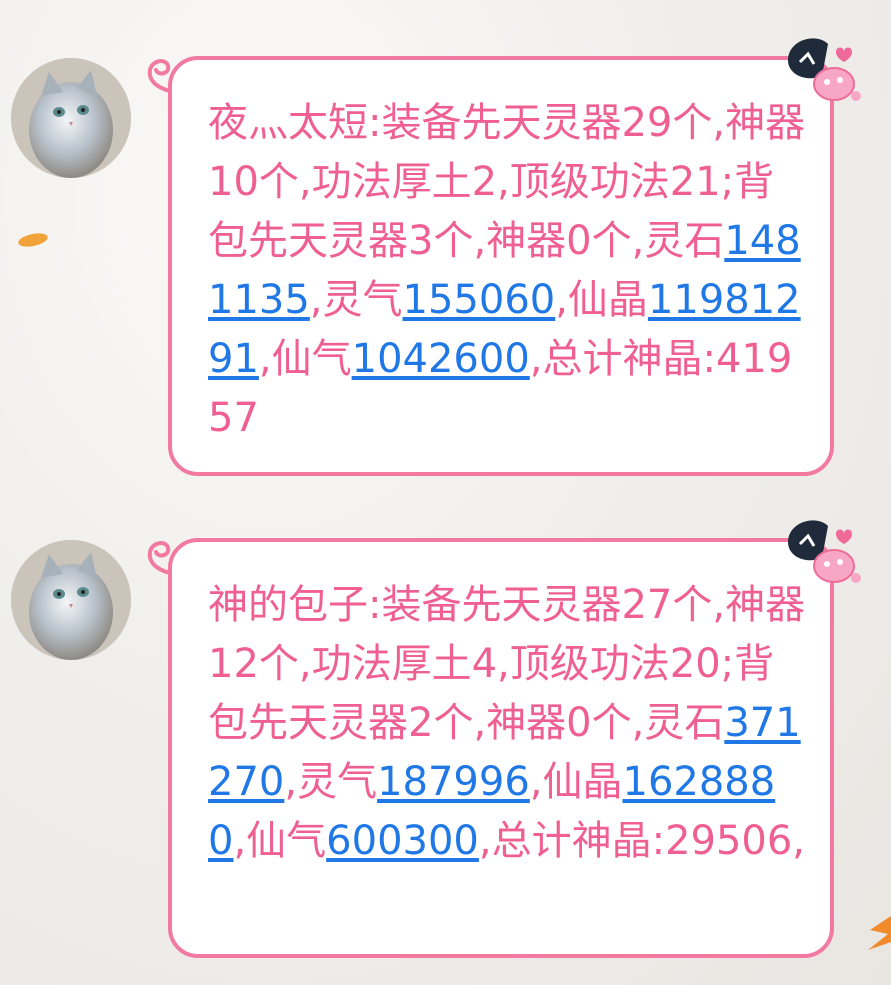  I want to click on number-link: 155060, so click(479, 300).